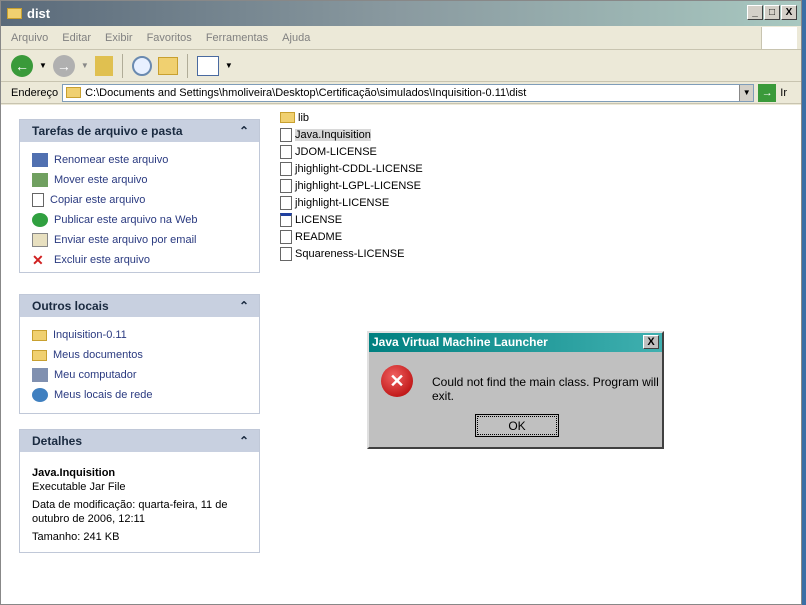 The image size is (806, 605). I want to click on task-label: Renomear este arquivo, so click(111, 160).